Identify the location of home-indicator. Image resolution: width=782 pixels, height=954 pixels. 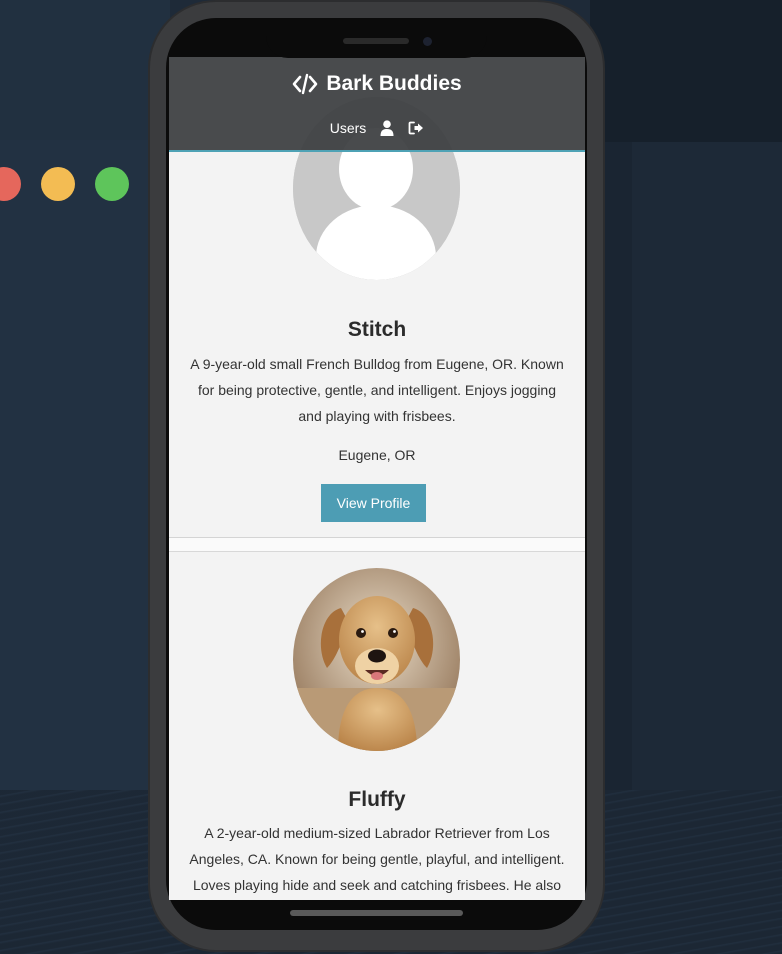
(376, 913).